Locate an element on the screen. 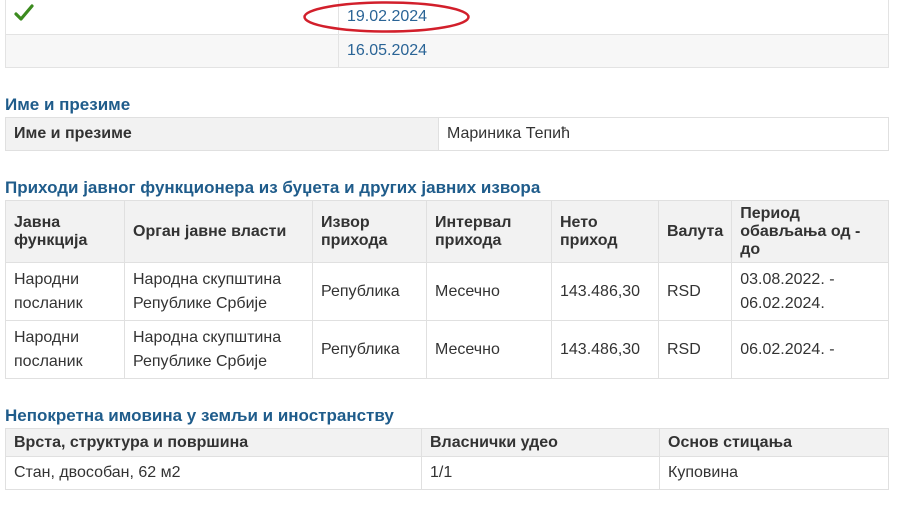  report-date-link: 19.02.2024 is located at coordinates (387, 16).